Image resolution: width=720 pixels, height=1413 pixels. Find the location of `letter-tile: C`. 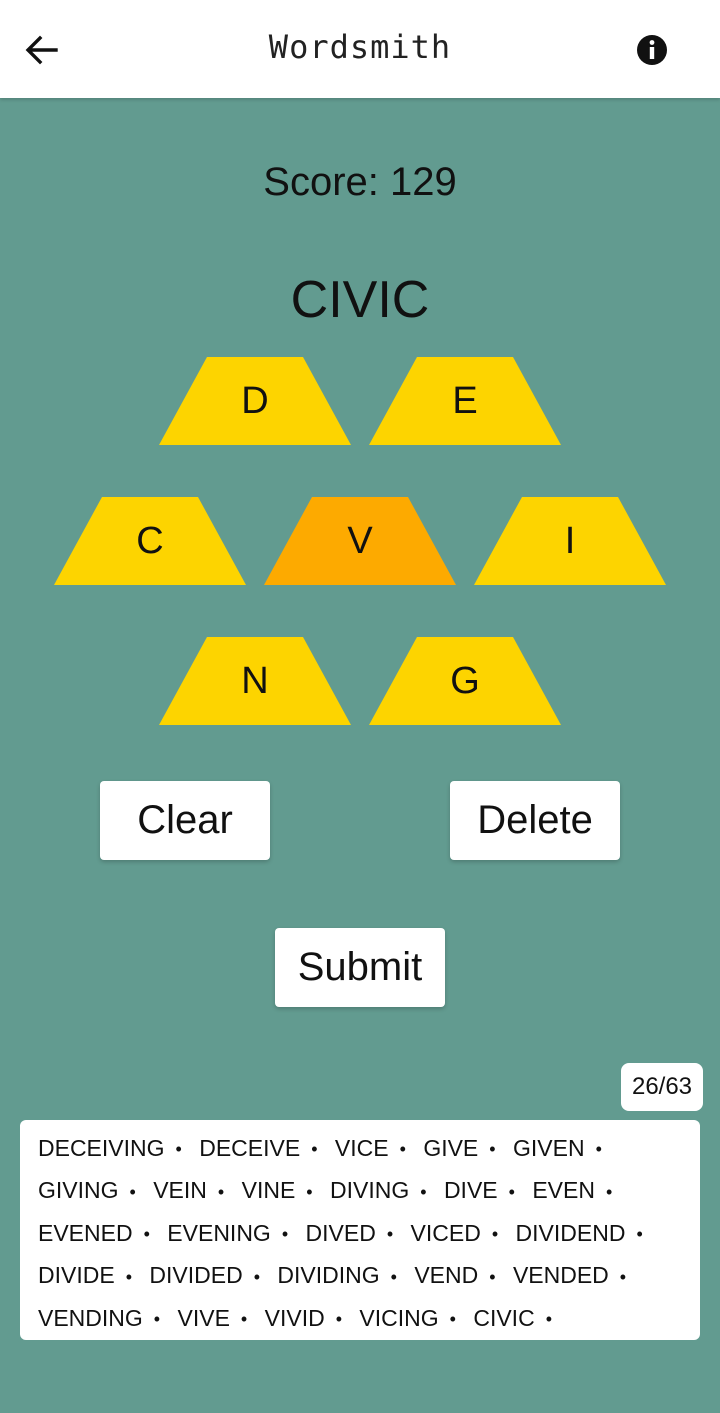

letter-tile: C is located at coordinates (150, 541).